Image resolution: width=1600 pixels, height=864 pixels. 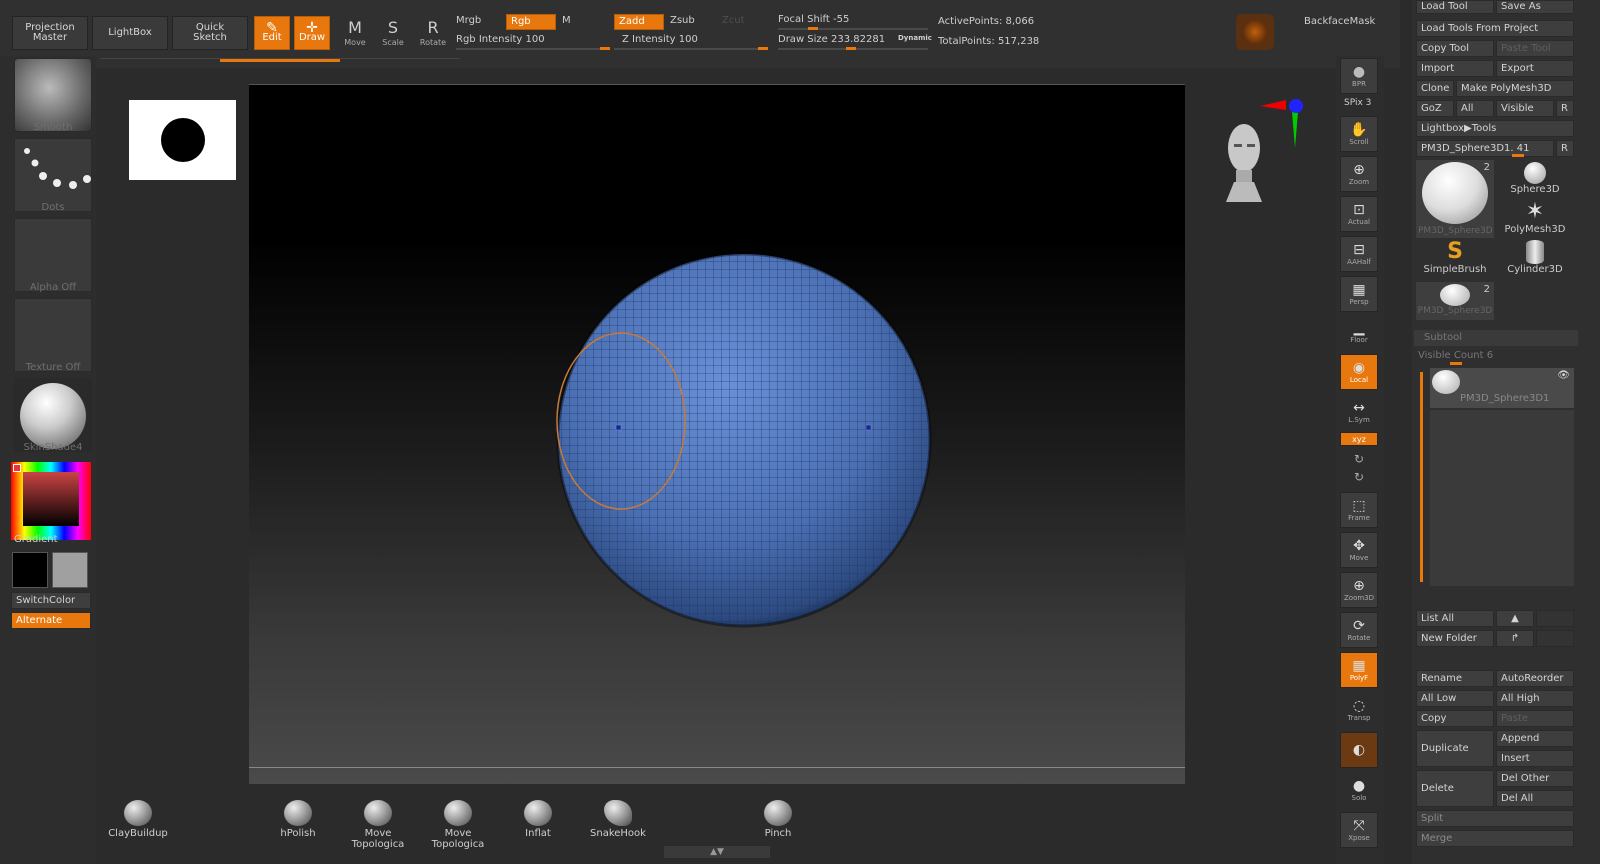 What do you see at coordinates (1455, 718) in the screenshot?
I see `copy-subtool-button: Copy` at bounding box center [1455, 718].